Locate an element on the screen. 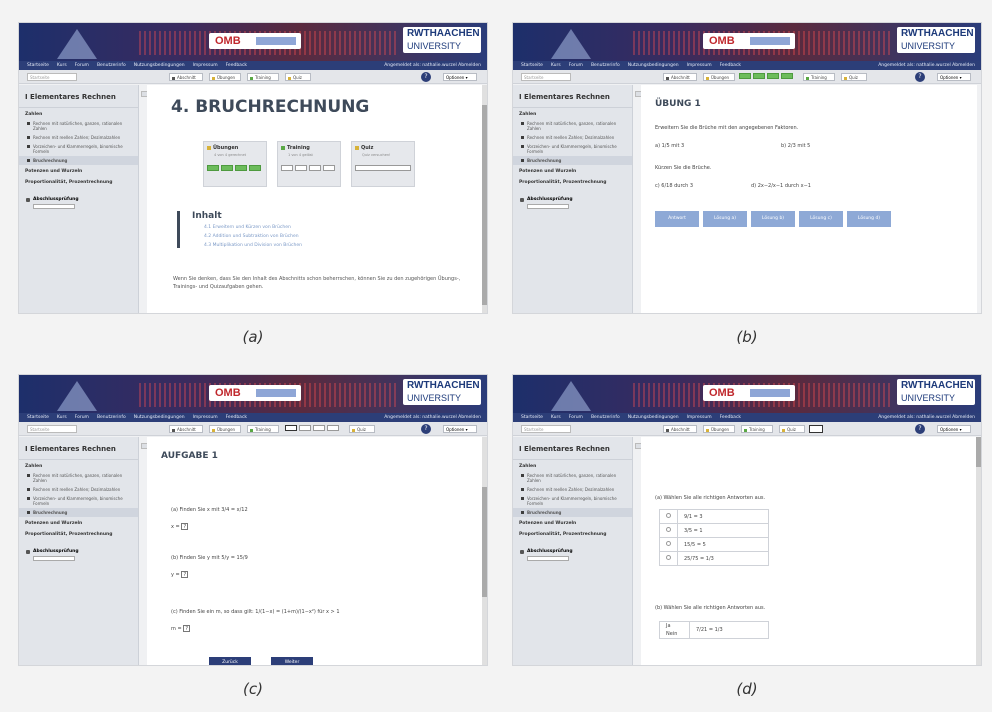 This screenshot has height=712, width=992. solution-button: Lösung d) is located at coordinates (869, 219).